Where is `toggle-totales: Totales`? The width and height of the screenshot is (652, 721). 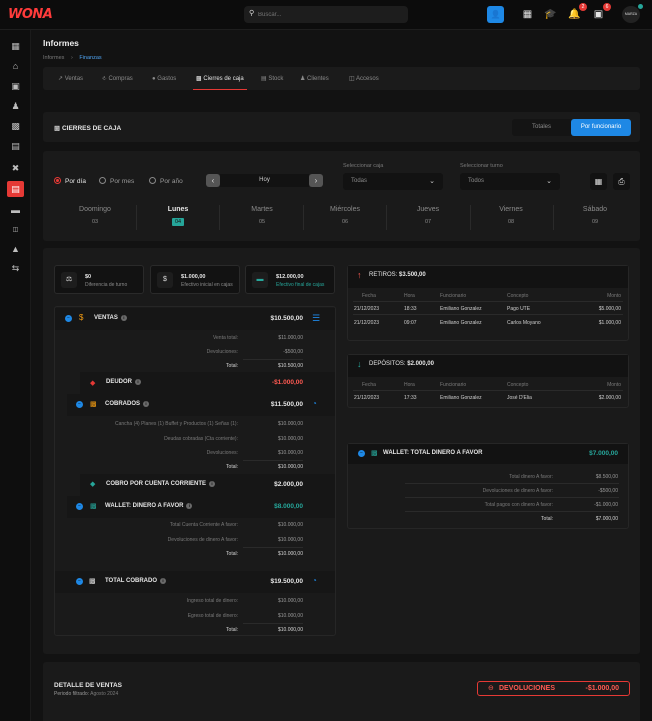 toggle-totales: Totales is located at coordinates (541, 127).